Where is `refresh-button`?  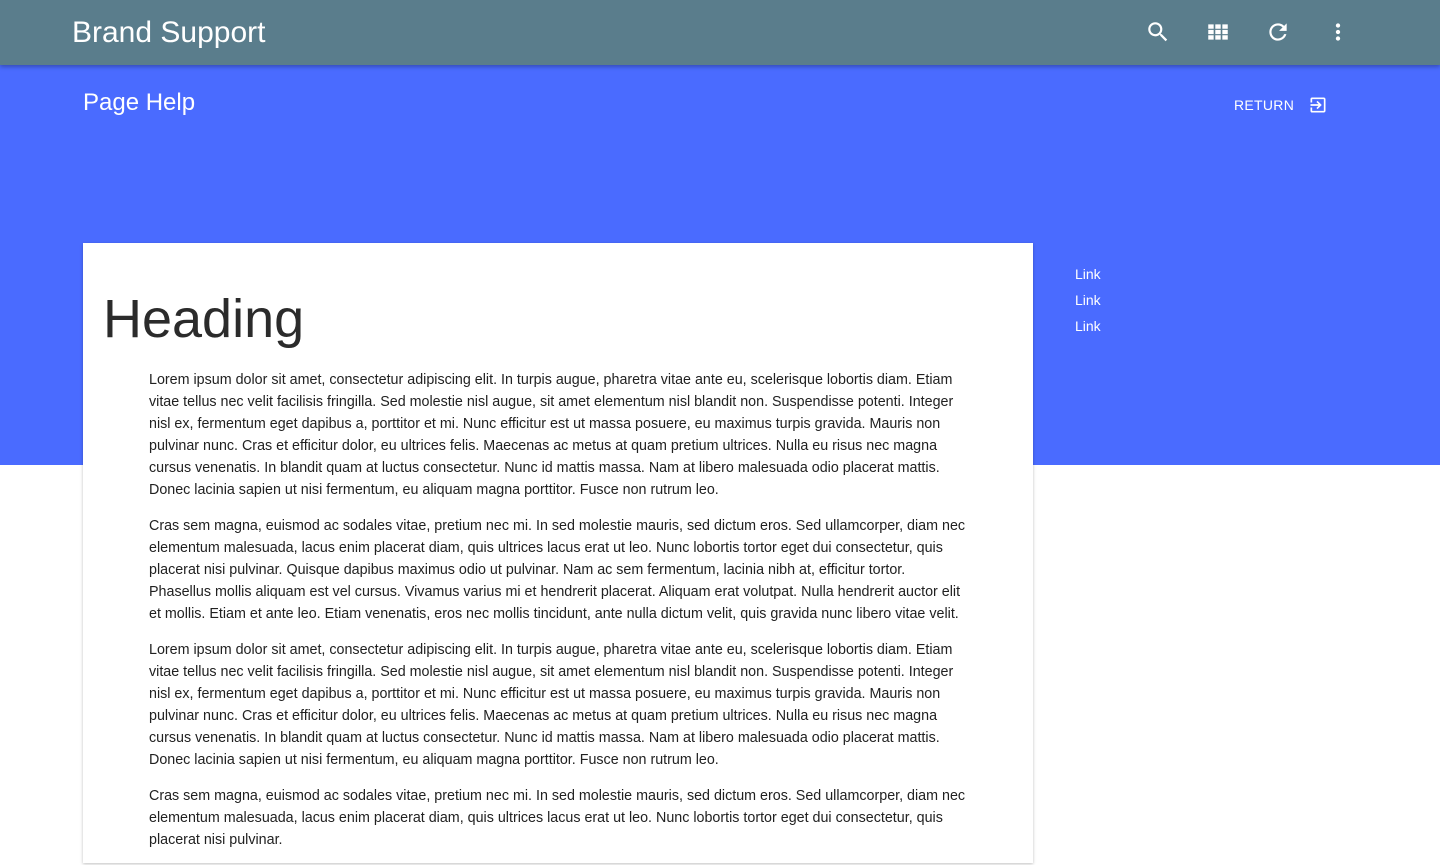
refresh-button is located at coordinates (1278, 32).